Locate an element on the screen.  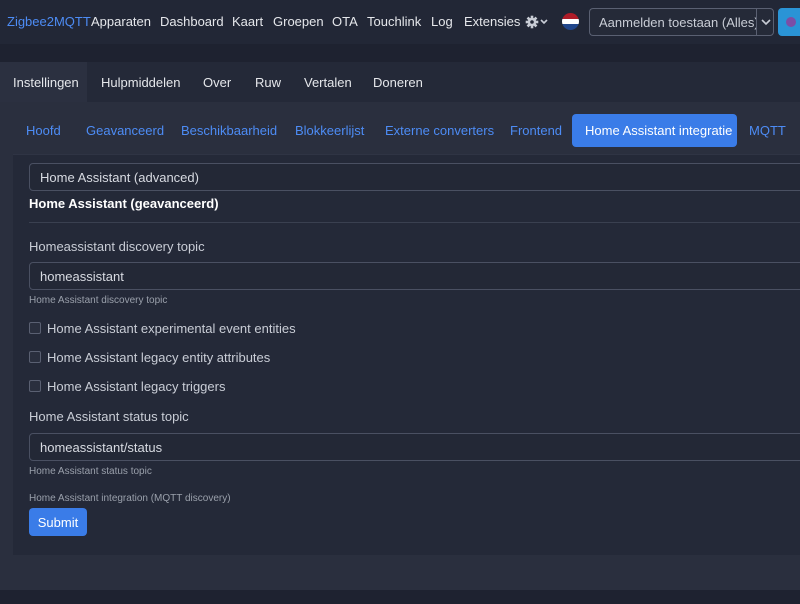
status-topic-help: Home Assistant status topic is located at coordinates (90, 471).